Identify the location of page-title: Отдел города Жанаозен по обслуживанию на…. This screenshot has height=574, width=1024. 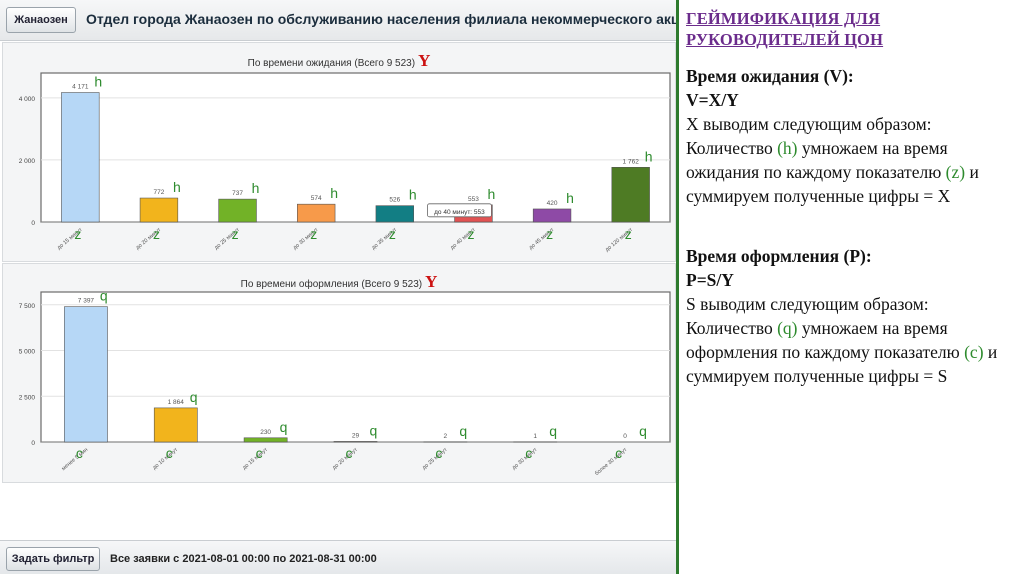
(381, 19).